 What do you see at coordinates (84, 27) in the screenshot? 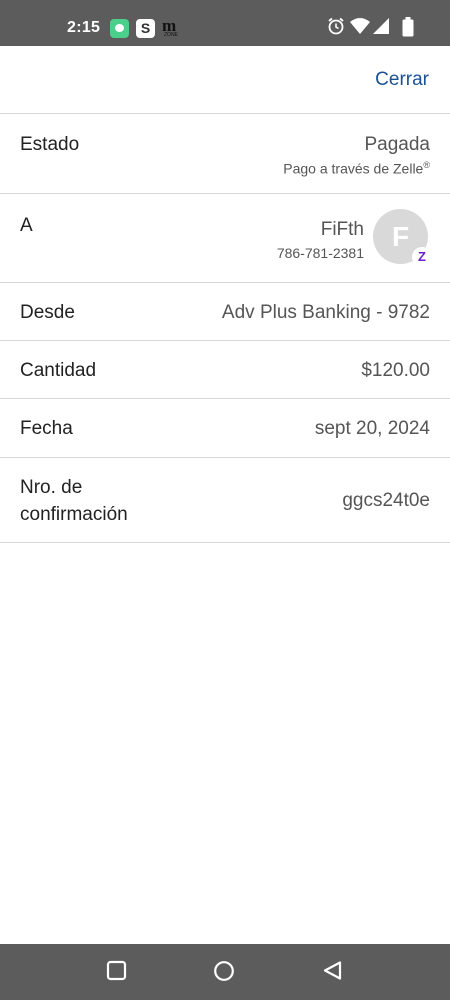
I see `status-time: 2:15` at bounding box center [84, 27].